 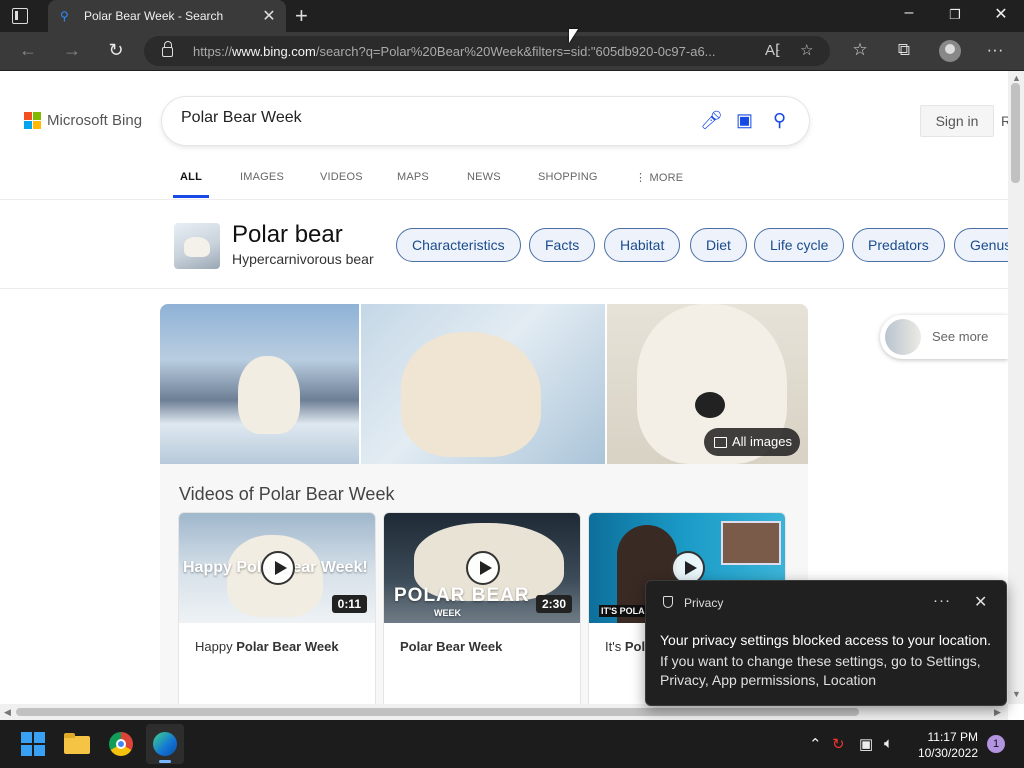 I want to click on chip-facts: Facts, so click(x=562, y=245).